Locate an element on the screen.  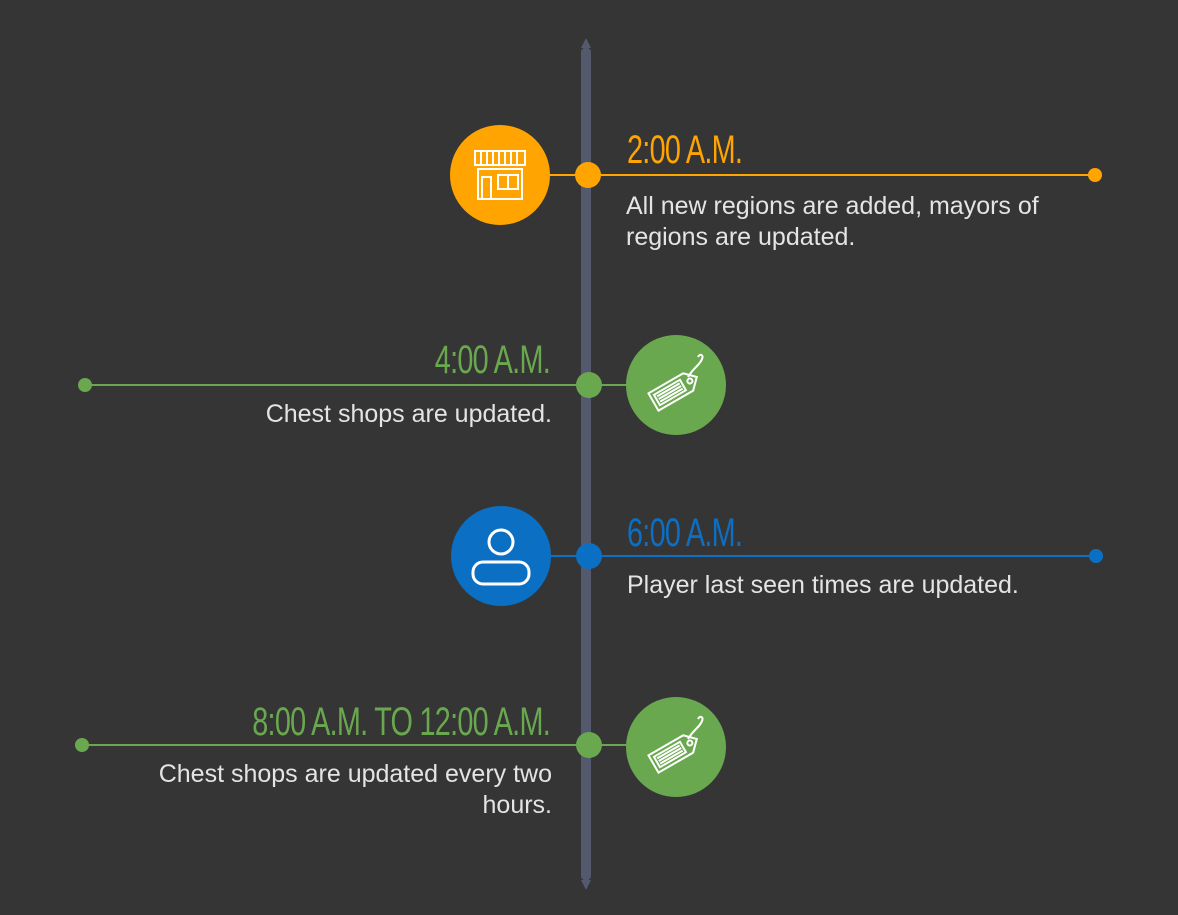
event-2-badge is located at coordinates (676, 385).